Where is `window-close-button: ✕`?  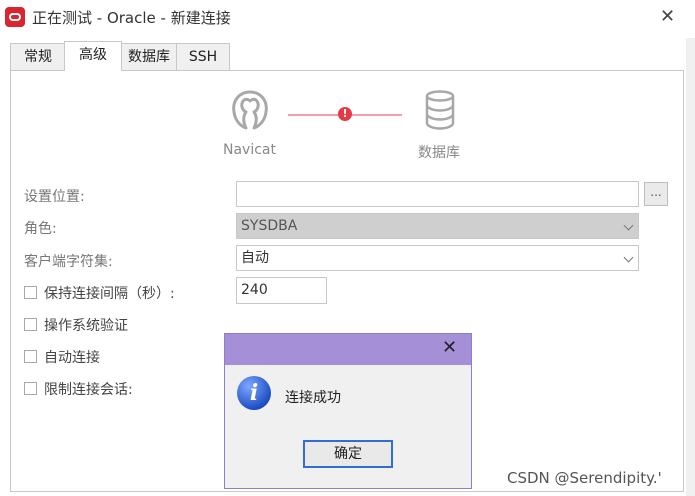 window-close-button: ✕ is located at coordinates (667, 16).